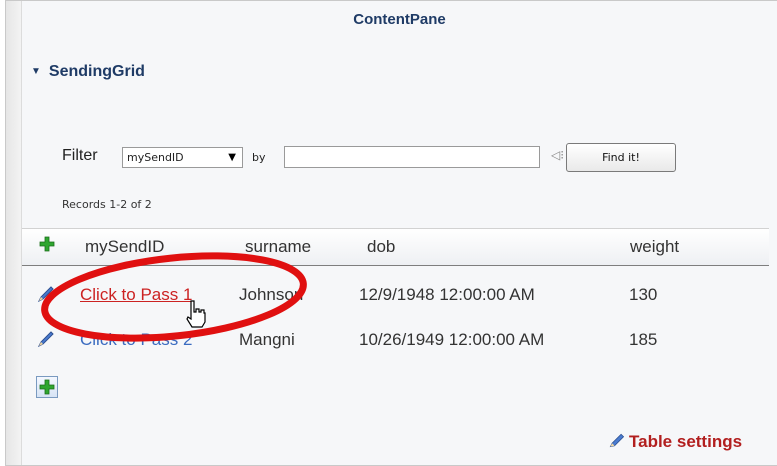 Image resolution: width=777 pixels, height=466 pixels. What do you see at coordinates (271, 294) in the screenshot?
I see `cell-surname: Johnson` at bounding box center [271, 294].